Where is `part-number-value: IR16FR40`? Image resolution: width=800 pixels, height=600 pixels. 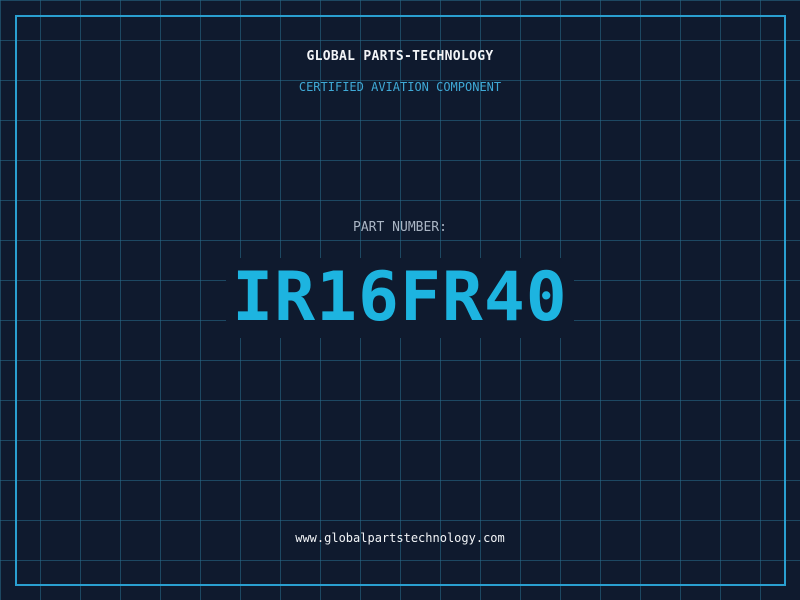 part-number-value: IR16FR40 is located at coordinates (400, 298).